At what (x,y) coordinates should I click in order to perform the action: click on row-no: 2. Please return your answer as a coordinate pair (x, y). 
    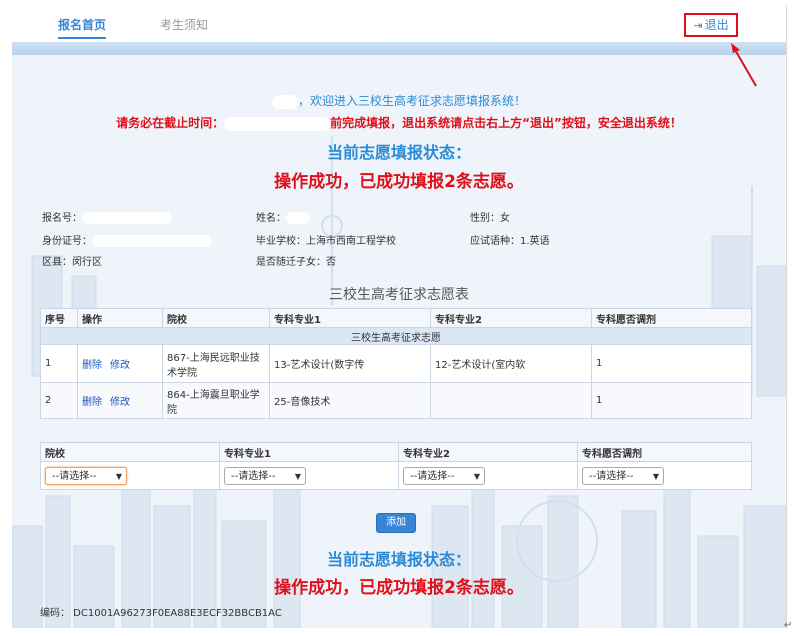
    Looking at the image, I should click on (59, 400).